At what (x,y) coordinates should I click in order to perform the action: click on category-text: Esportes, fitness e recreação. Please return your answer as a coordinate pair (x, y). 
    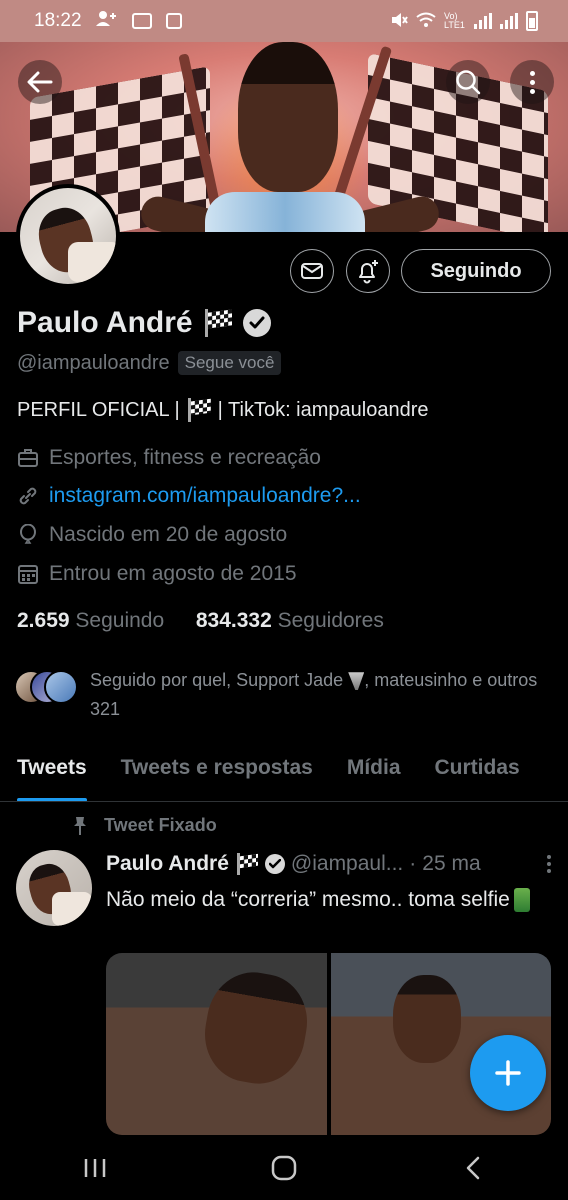
    Looking at the image, I should click on (185, 457).